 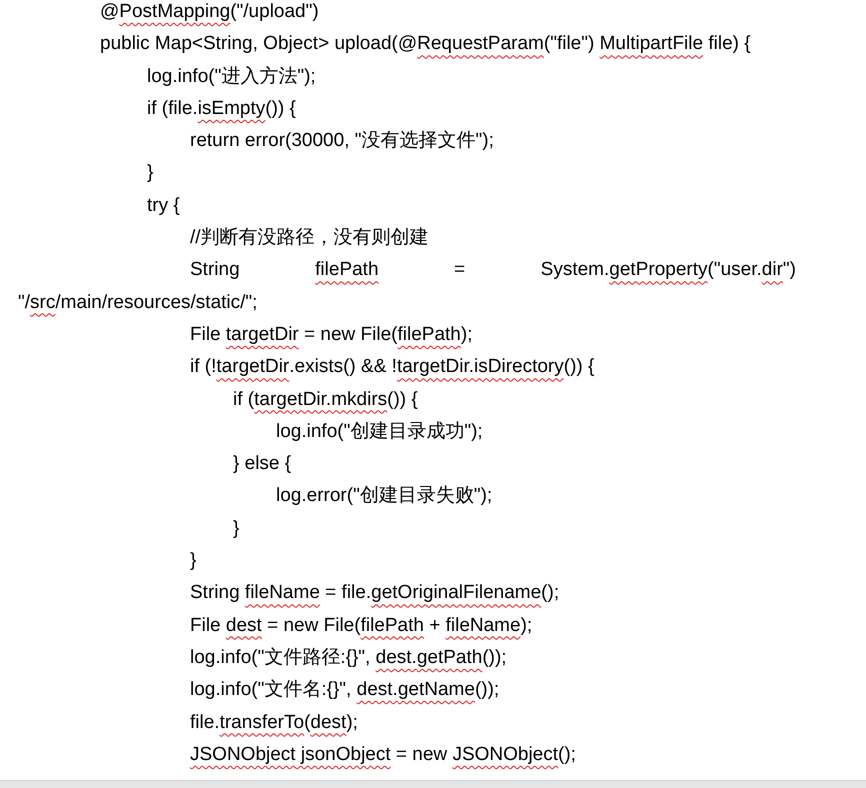 I want to click on code-line: public Map<String, Object> upload(@RequestParam("file") MultipartFile file) {, so click(x=425, y=44).